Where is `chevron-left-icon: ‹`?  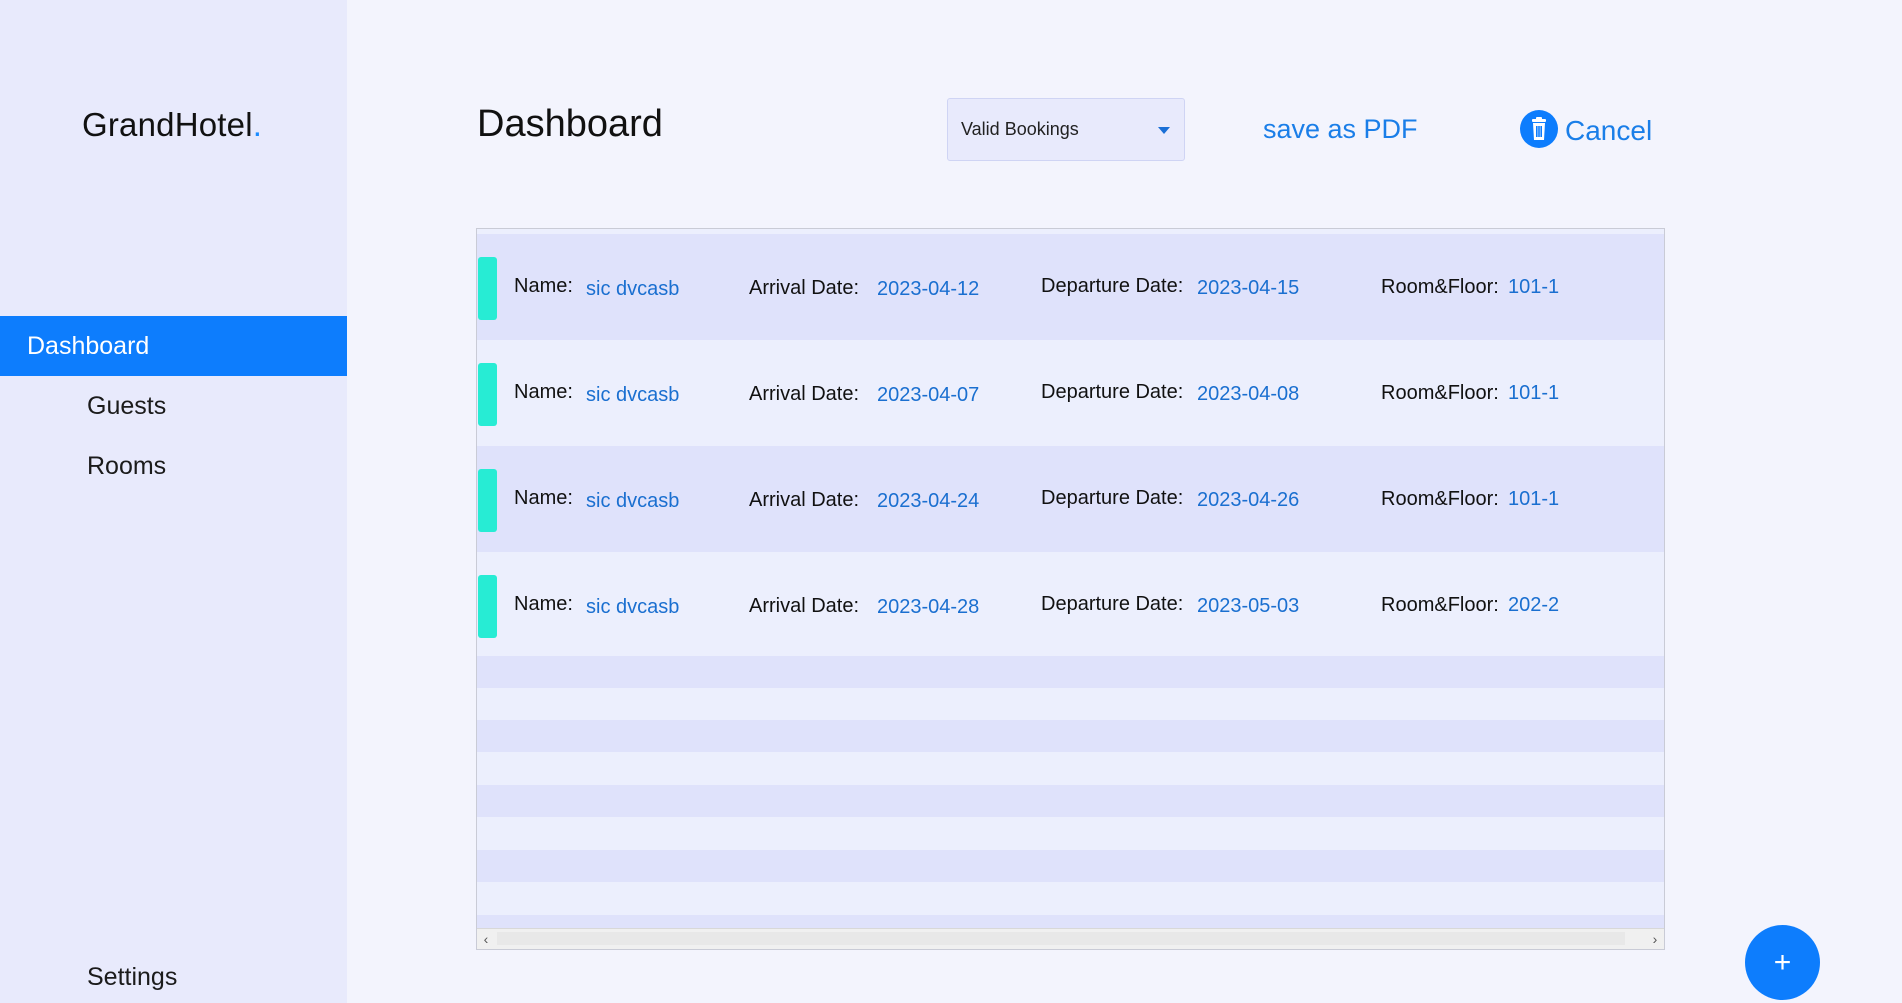
chevron-left-icon: ‹ is located at coordinates (486, 939).